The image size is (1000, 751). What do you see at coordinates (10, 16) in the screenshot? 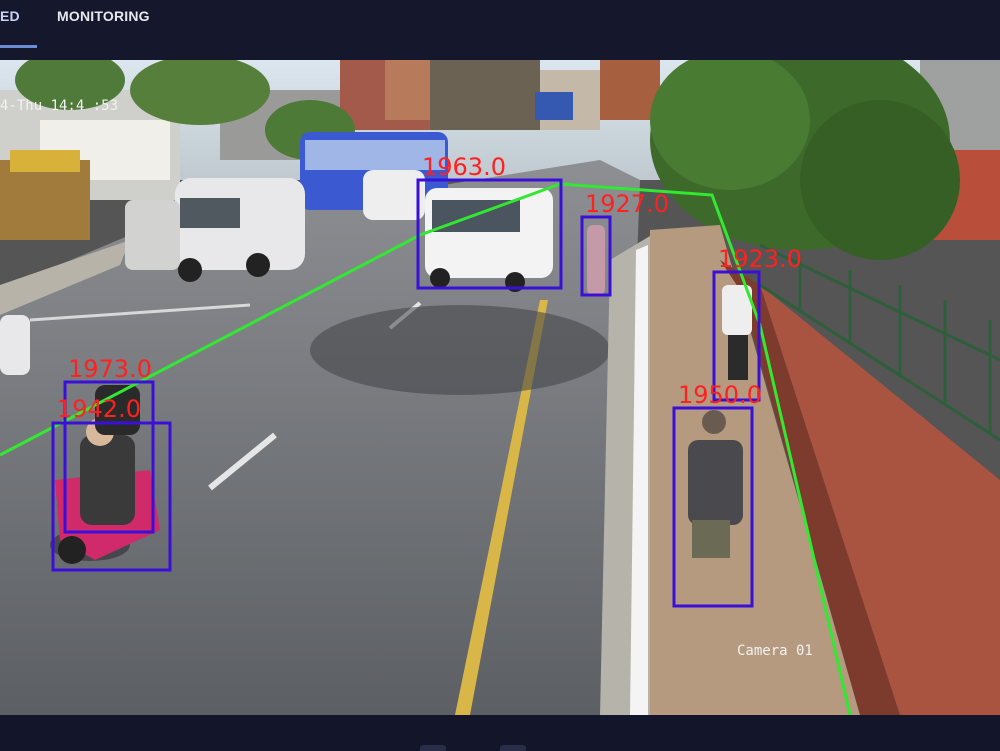
I see `tab-active-label: ED` at bounding box center [10, 16].